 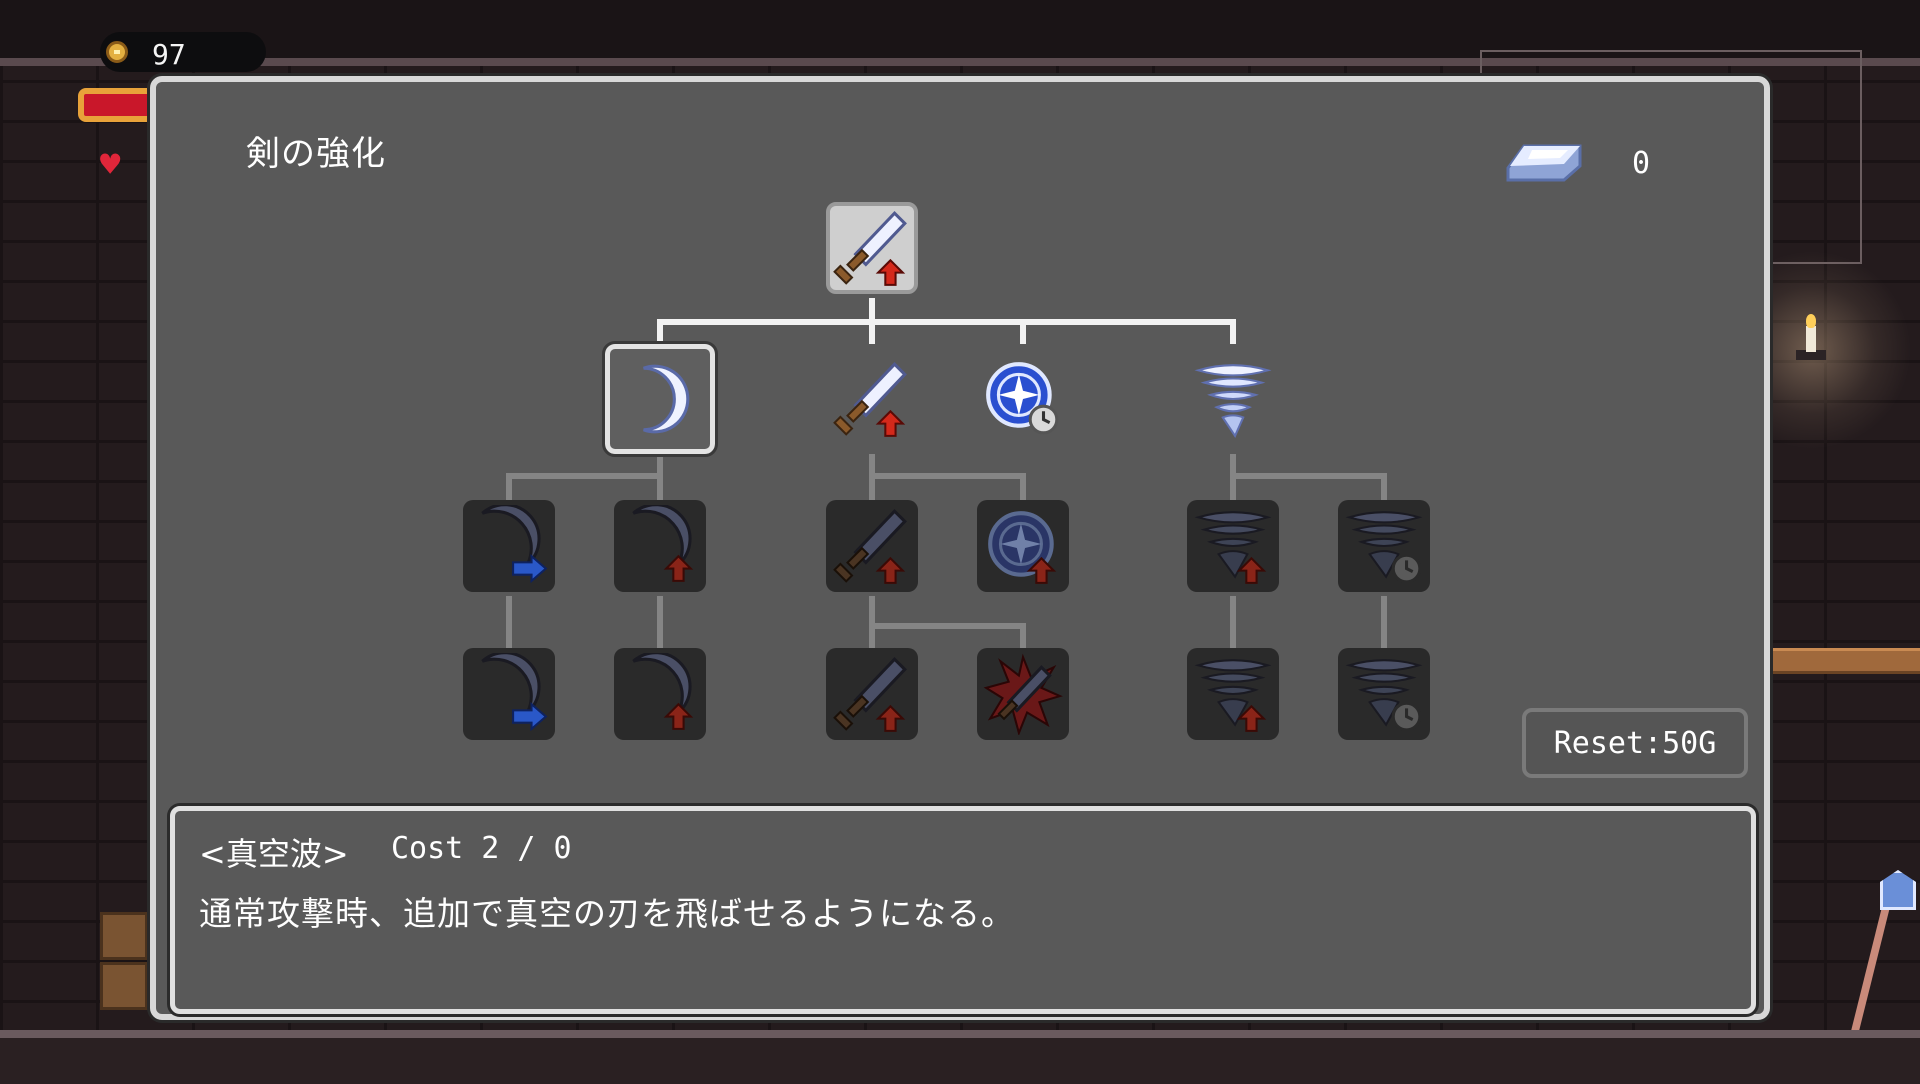 What do you see at coordinates (169, 54) in the screenshot?
I see `gold-value: 97` at bounding box center [169, 54].